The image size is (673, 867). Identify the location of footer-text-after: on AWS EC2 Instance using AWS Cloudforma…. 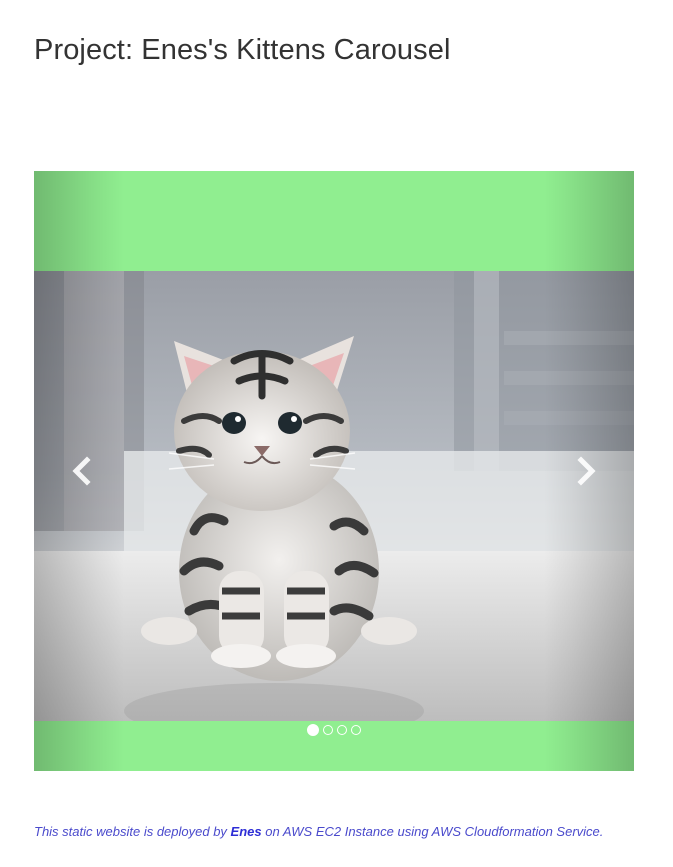
(432, 831).